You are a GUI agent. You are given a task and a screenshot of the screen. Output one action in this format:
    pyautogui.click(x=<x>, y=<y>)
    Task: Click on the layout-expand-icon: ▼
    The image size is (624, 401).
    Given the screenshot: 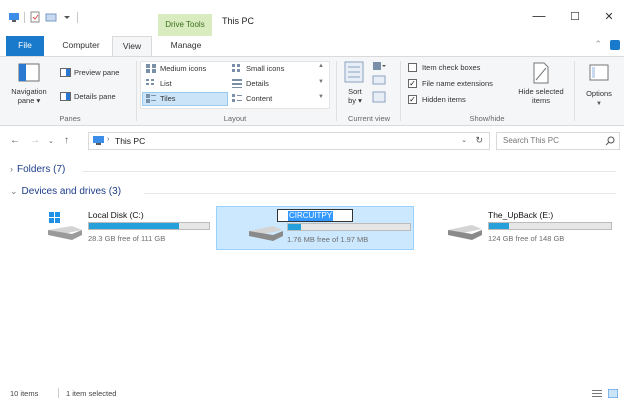 What is the action you would take?
    pyautogui.click(x=321, y=97)
    